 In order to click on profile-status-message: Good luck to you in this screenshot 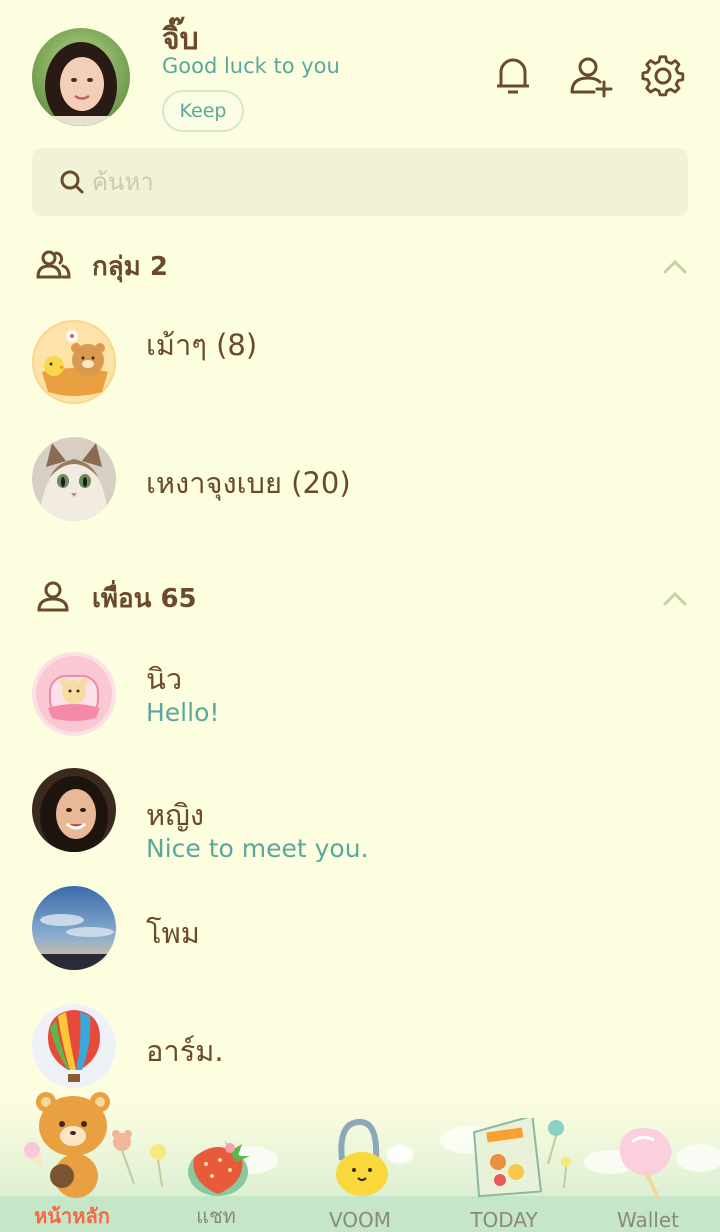, I will do `click(251, 66)`.